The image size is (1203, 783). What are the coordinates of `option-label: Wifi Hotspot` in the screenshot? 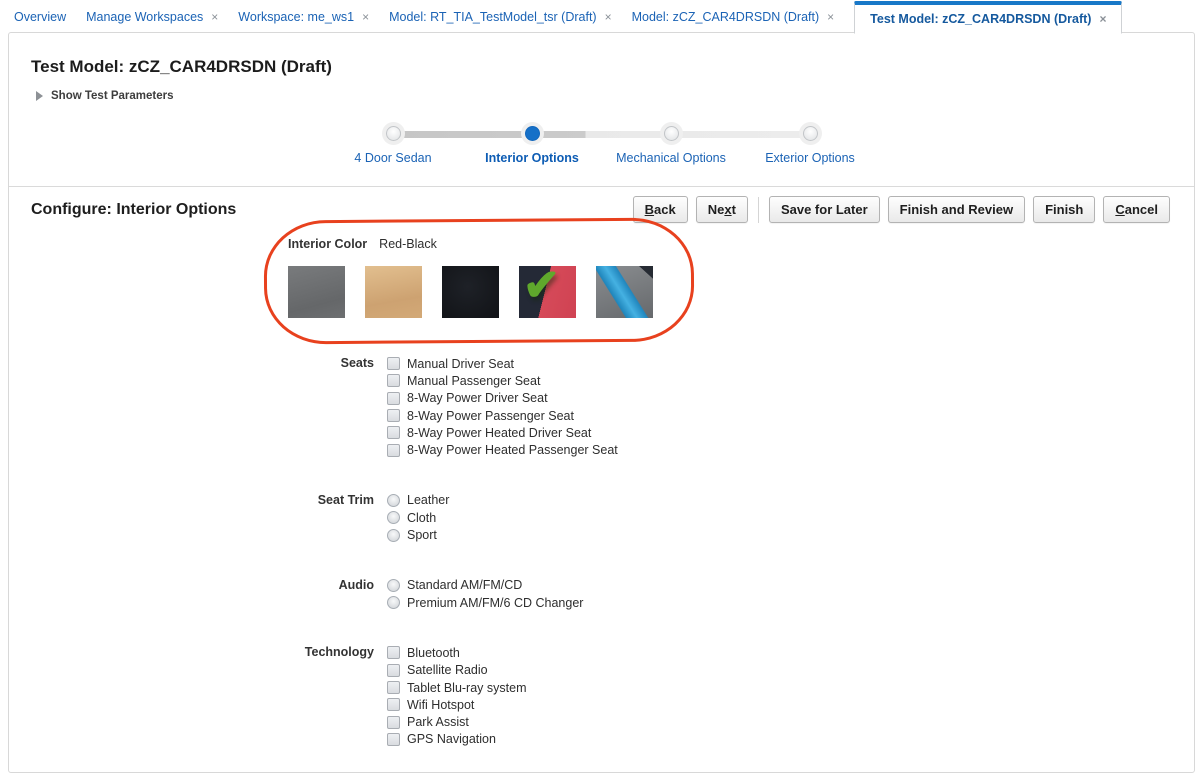 It's located at (440, 705).